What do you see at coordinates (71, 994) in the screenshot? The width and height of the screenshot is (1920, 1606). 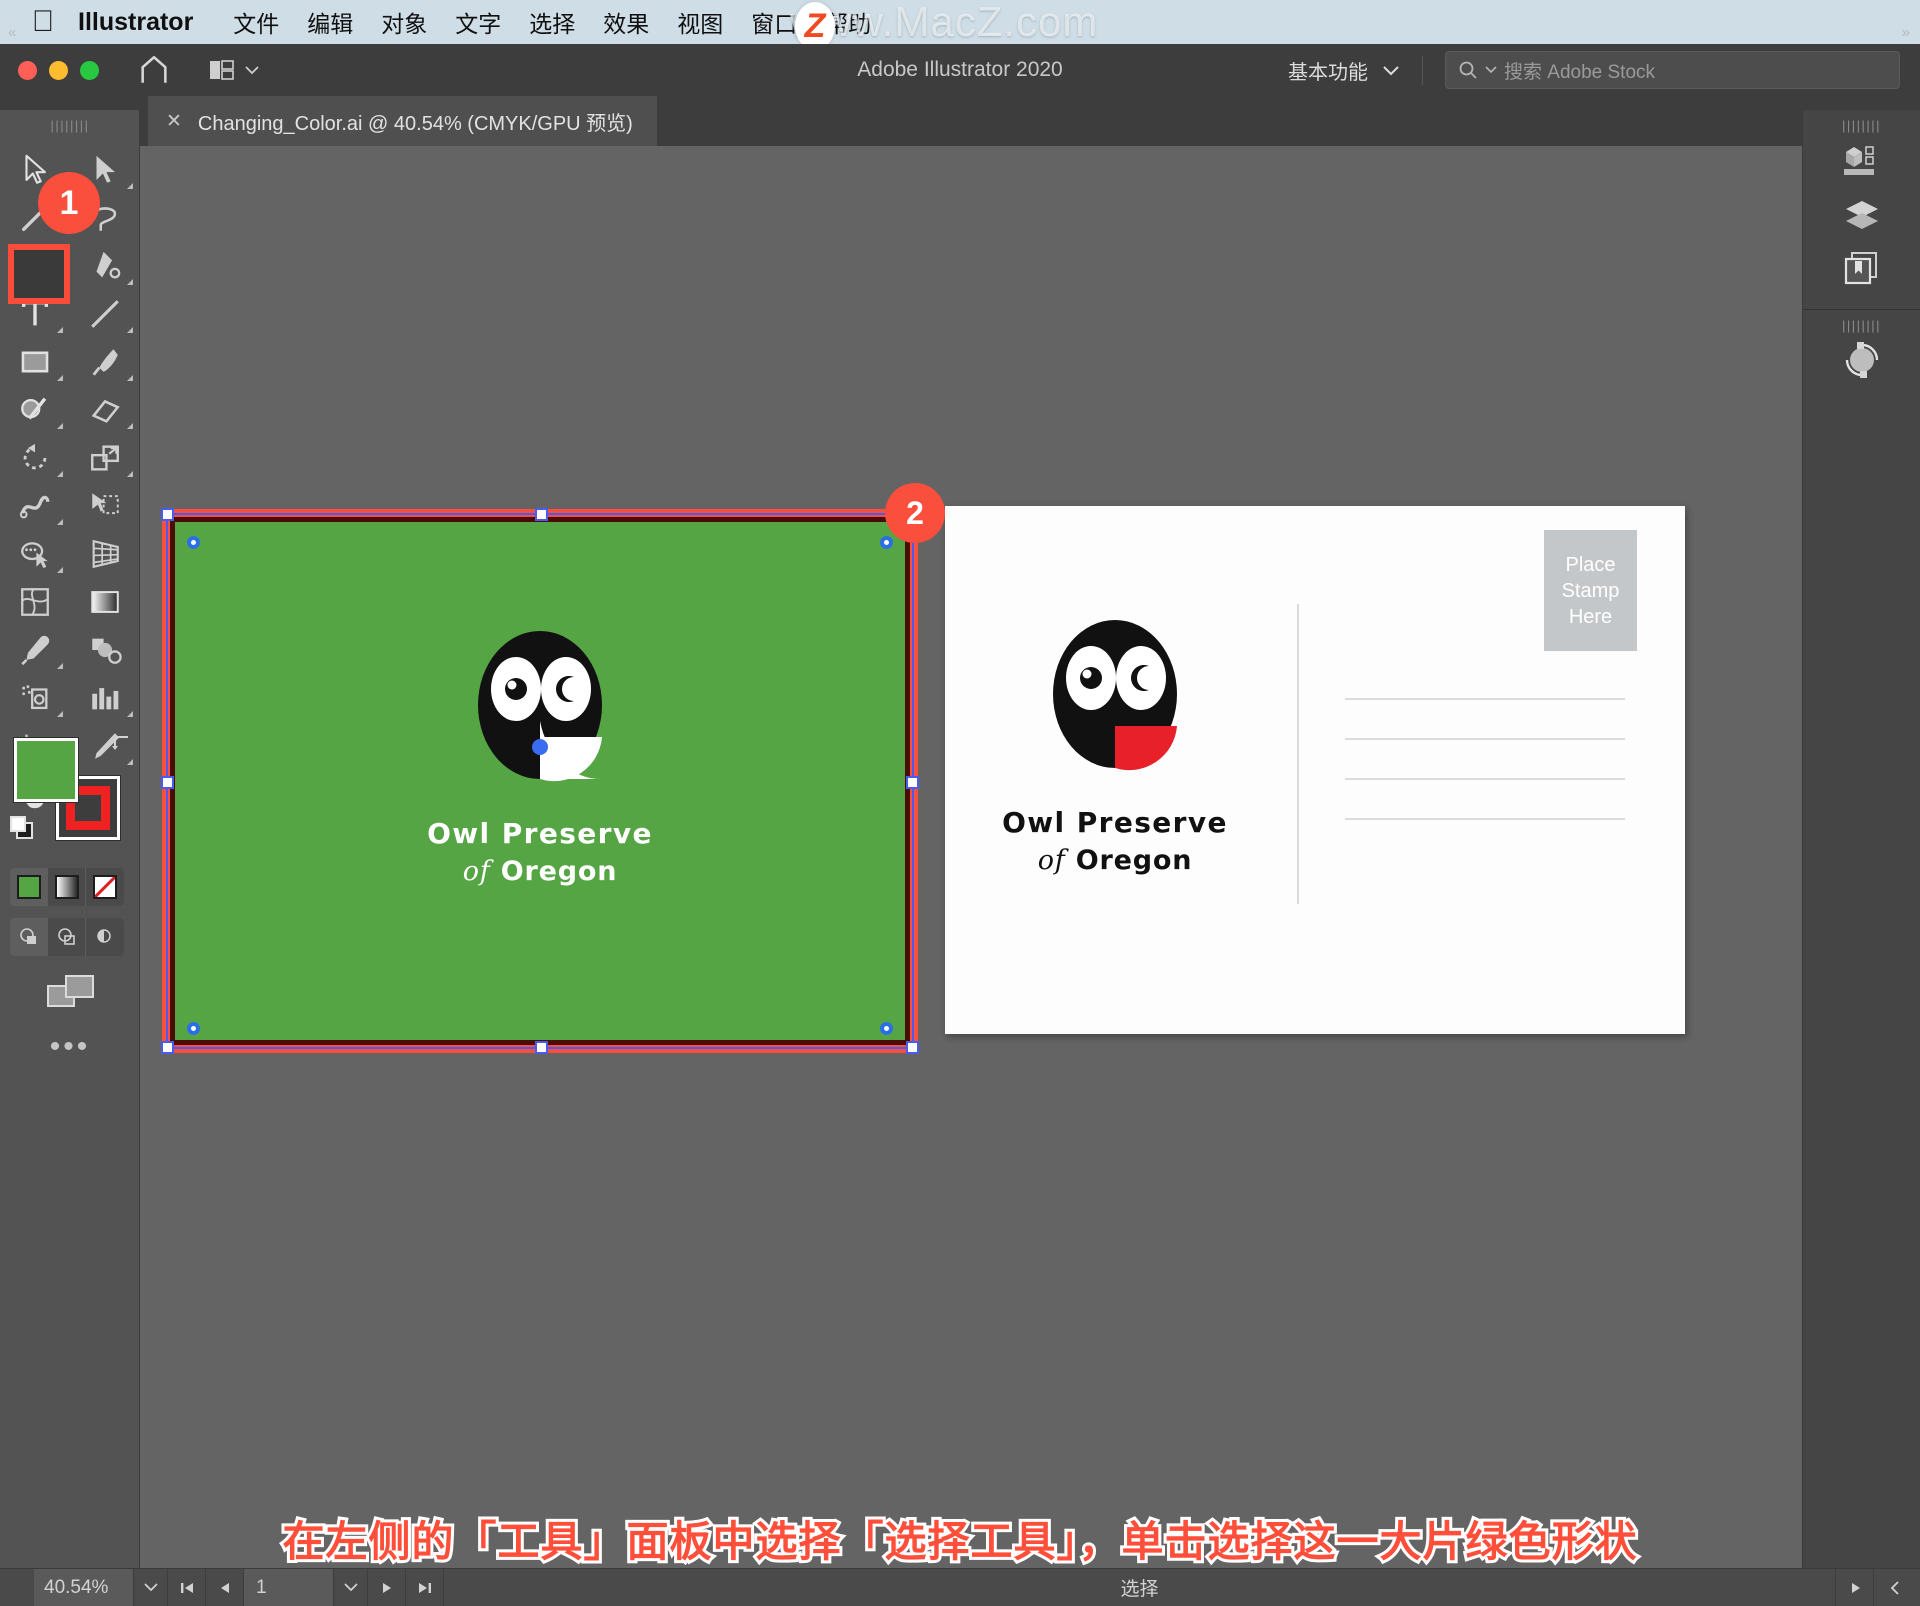 I see `change-screen-mode-button` at bounding box center [71, 994].